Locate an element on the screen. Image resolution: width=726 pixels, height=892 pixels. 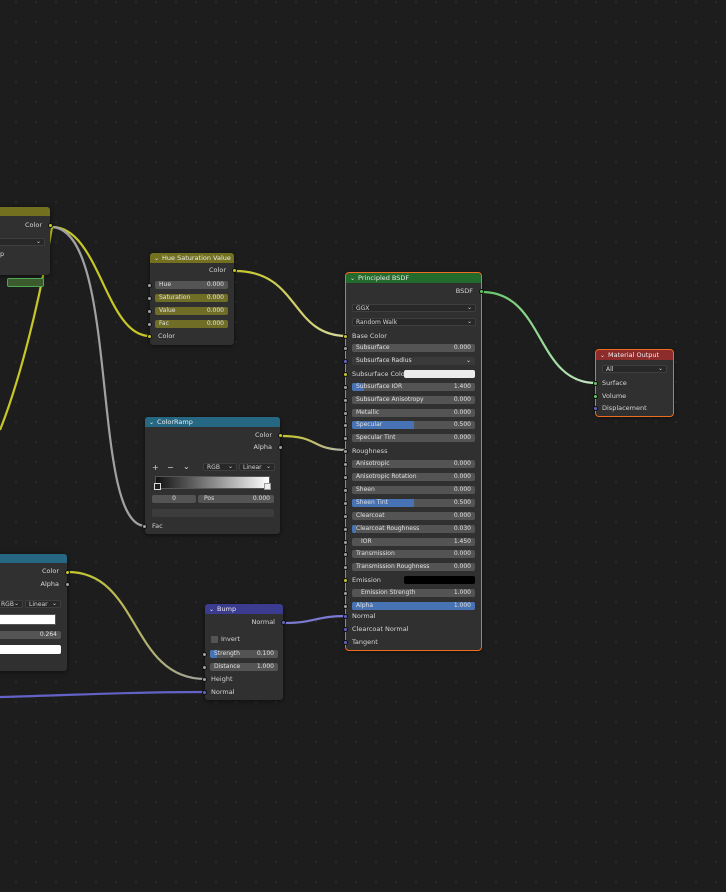
ramp-out-alpha-socket is located at coordinates (280, 447).